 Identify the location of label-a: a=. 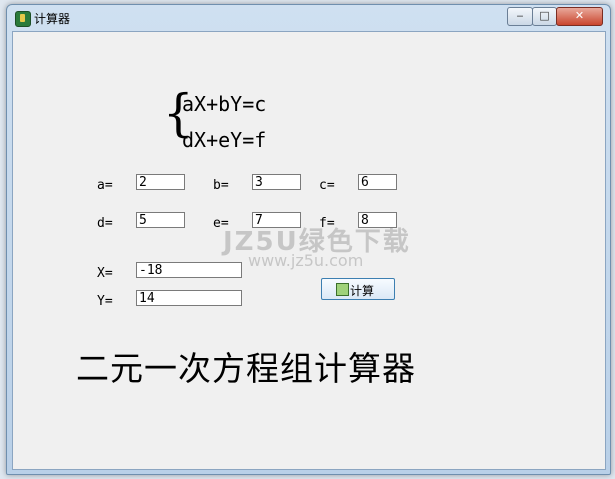
(105, 185).